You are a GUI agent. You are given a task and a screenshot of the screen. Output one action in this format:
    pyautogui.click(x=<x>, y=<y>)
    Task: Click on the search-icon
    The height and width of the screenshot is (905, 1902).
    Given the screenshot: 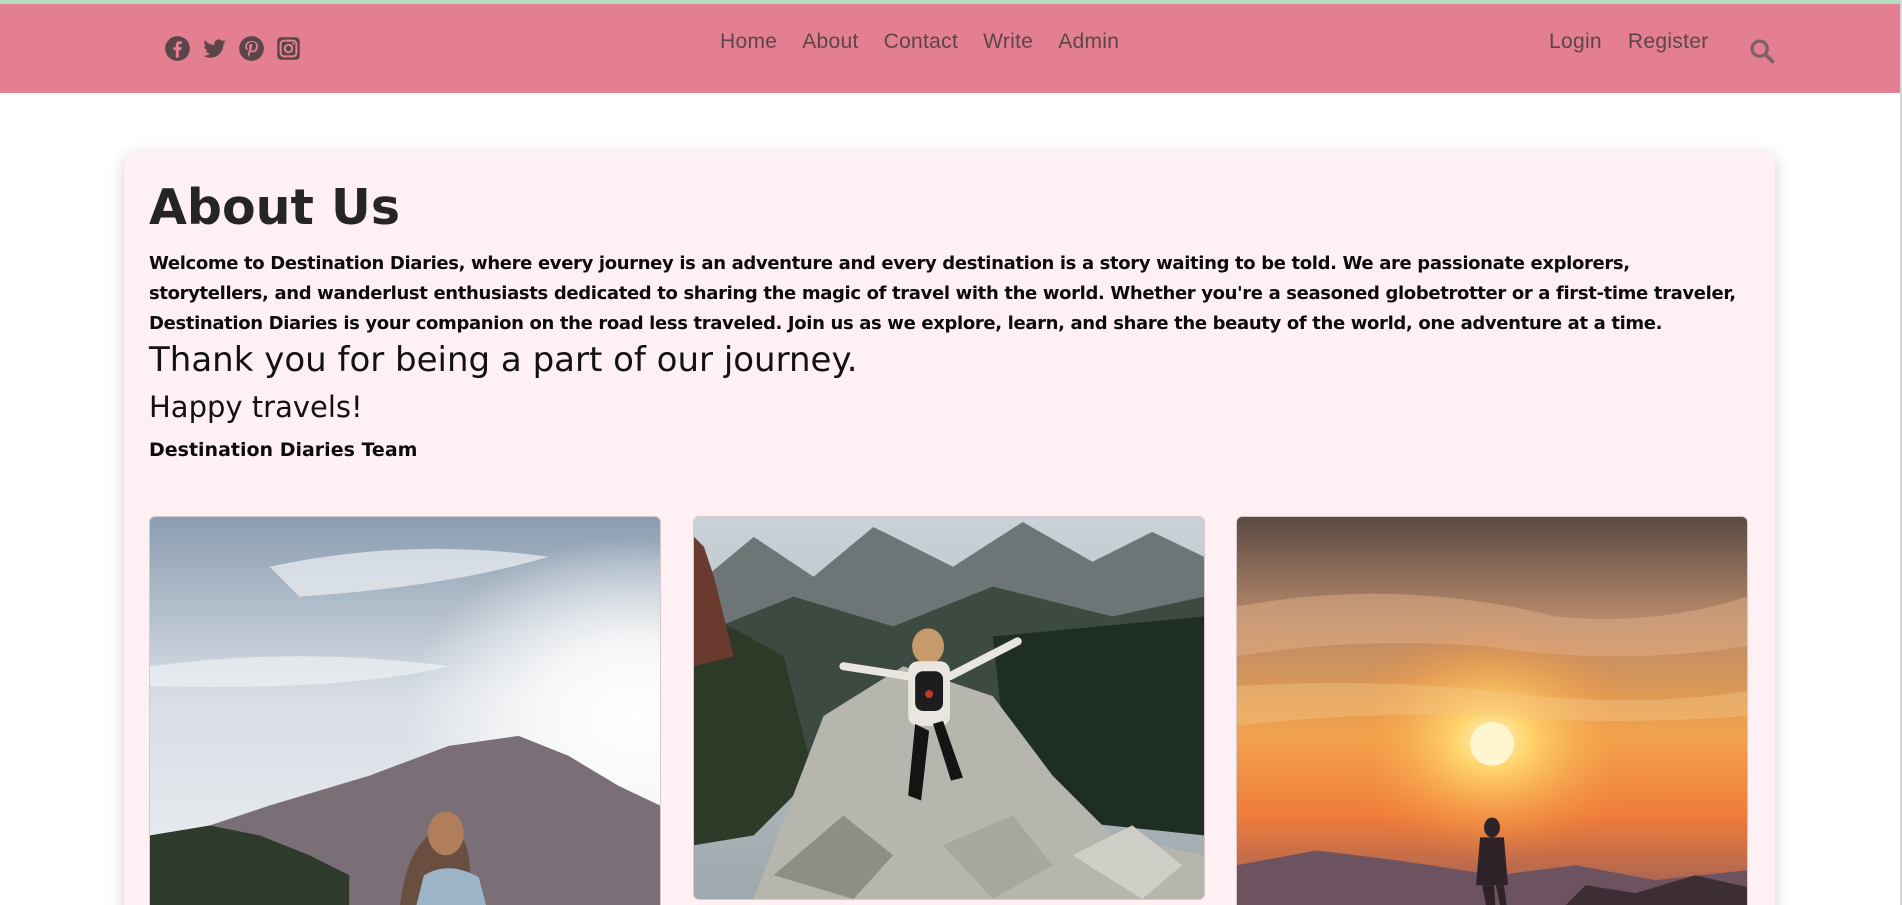 What is the action you would take?
    pyautogui.click(x=1763, y=52)
    